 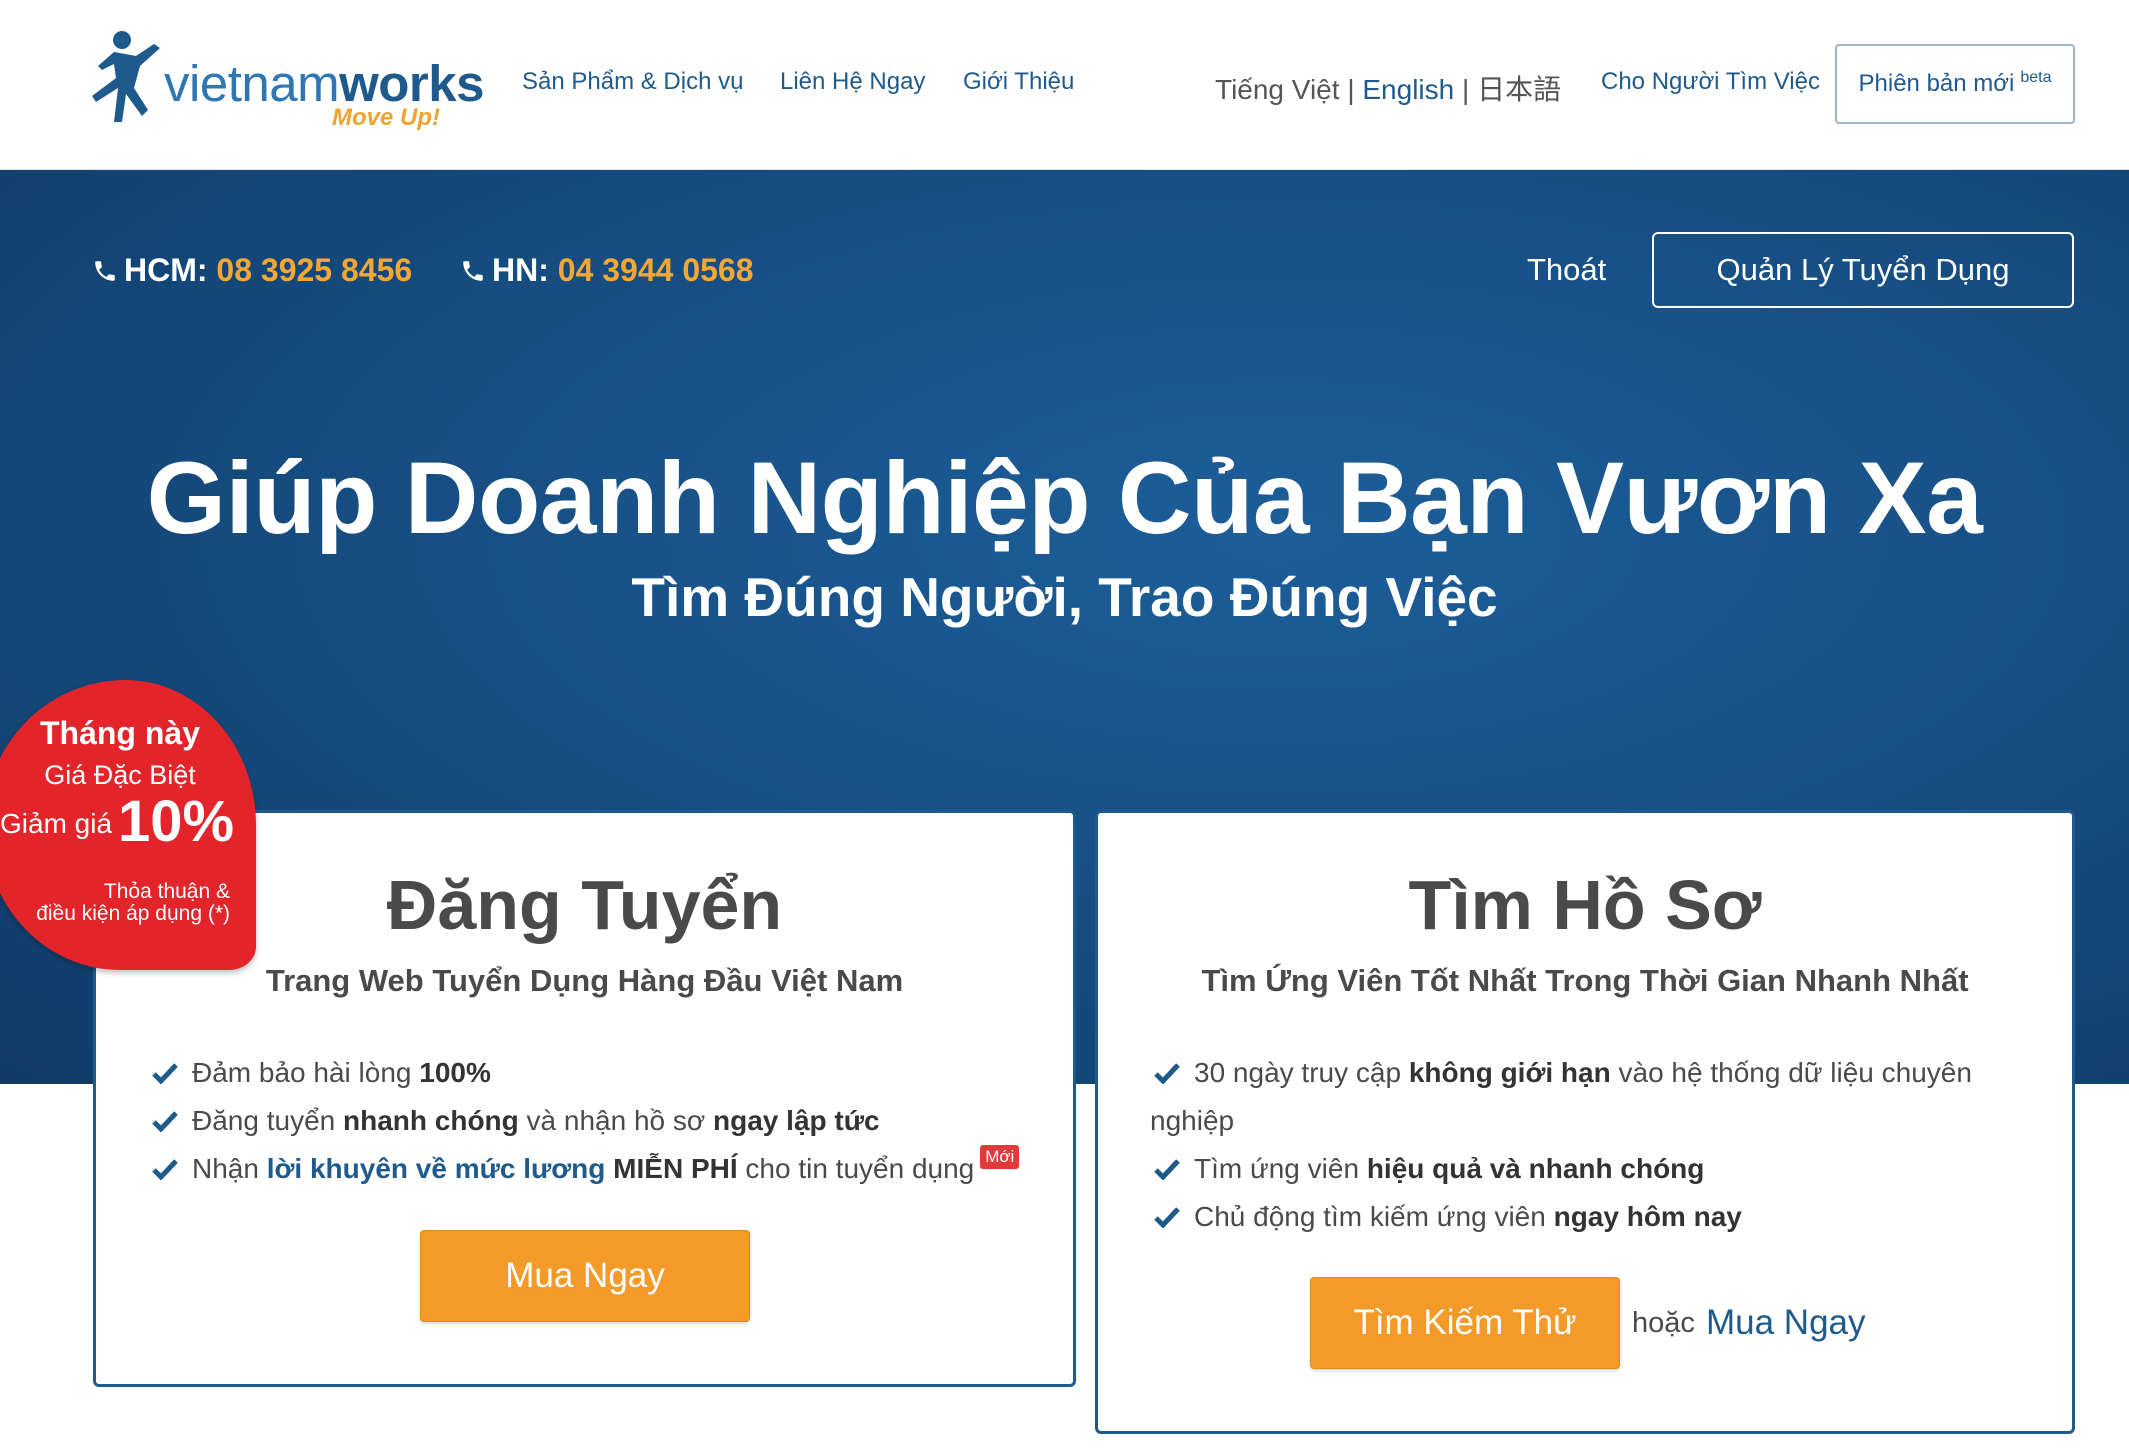 What do you see at coordinates (1192, 1120) in the screenshot?
I see `find-cv-feature-1-cont: nghiệp` at bounding box center [1192, 1120].